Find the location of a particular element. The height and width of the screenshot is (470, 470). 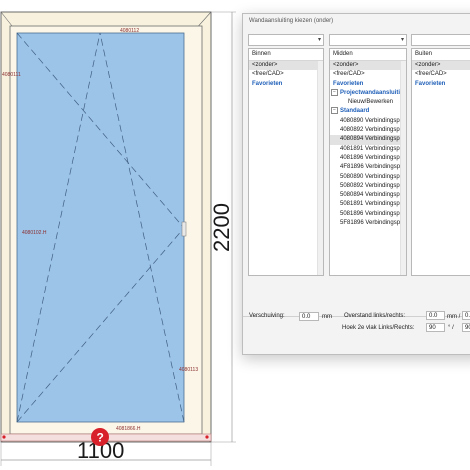

midden-header: Midden is located at coordinates (368, 55).